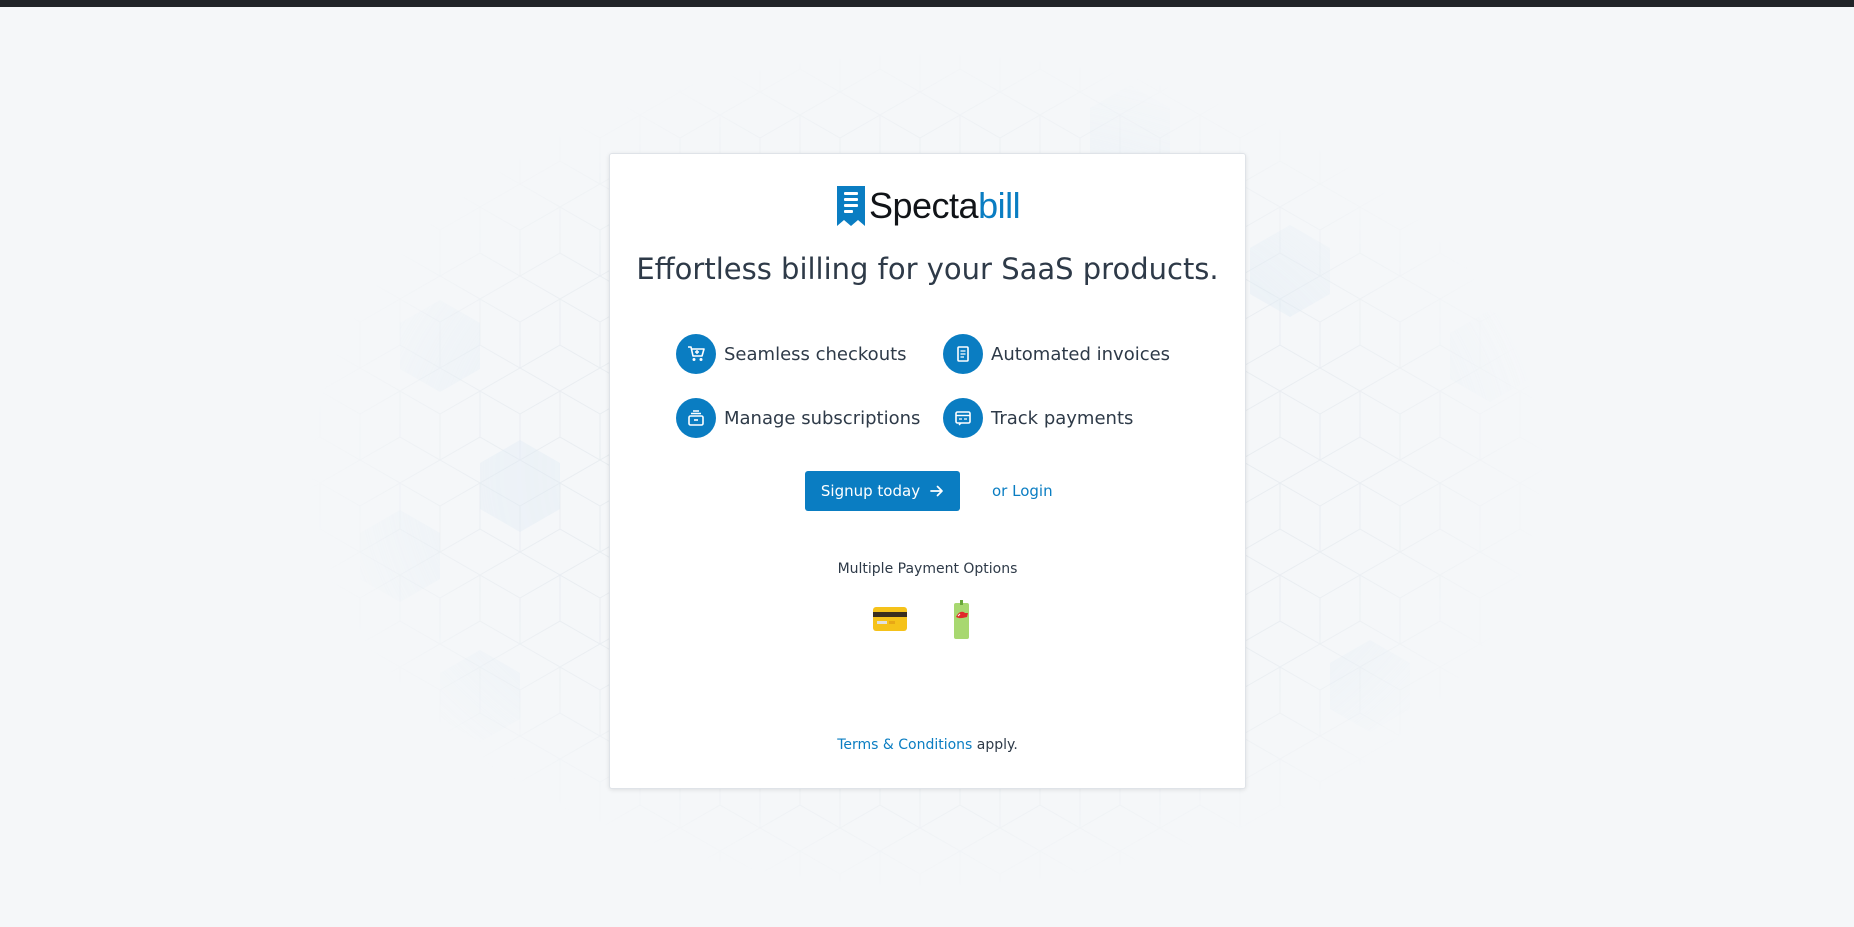 The image size is (1854, 927). What do you see at coordinates (924, 205) in the screenshot?
I see `brand-name-dark: Specta` at bounding box center [924, 205].